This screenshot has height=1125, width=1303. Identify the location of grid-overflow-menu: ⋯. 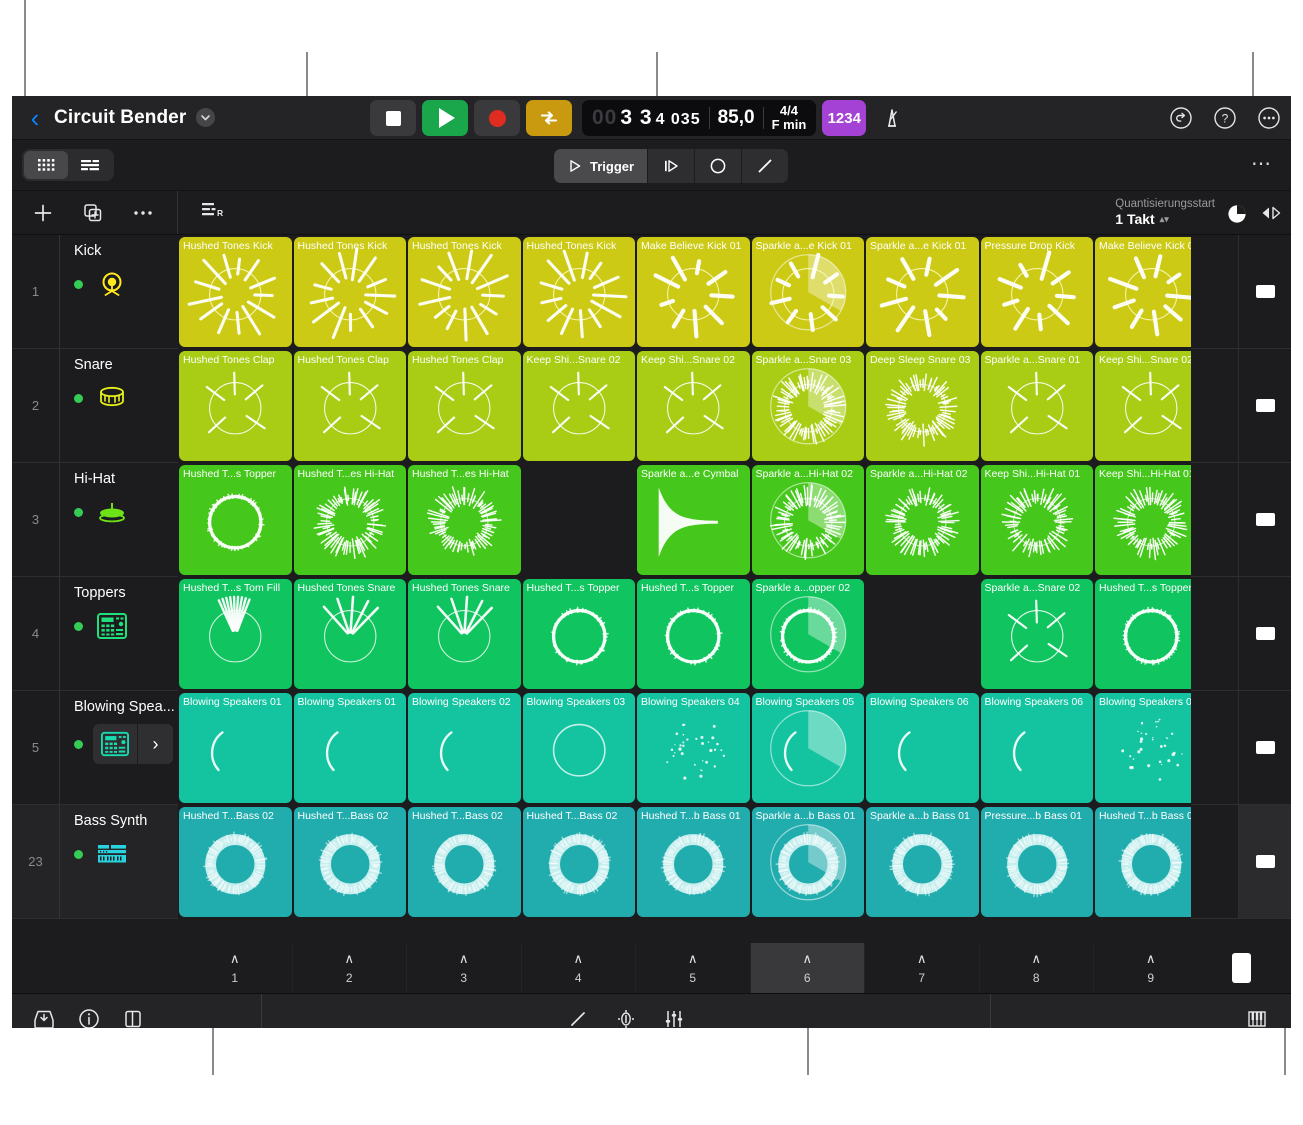
(1262, 164).